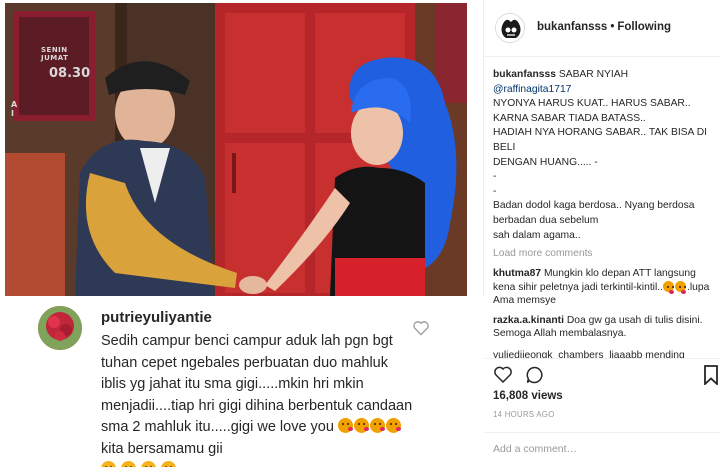 This screenshot has height=467, width=720. What do you see at coordinates (604, 90) in the screenshot?
I see `caption-mention-link: @raffinagita1717` at bounding box center [604, 90].